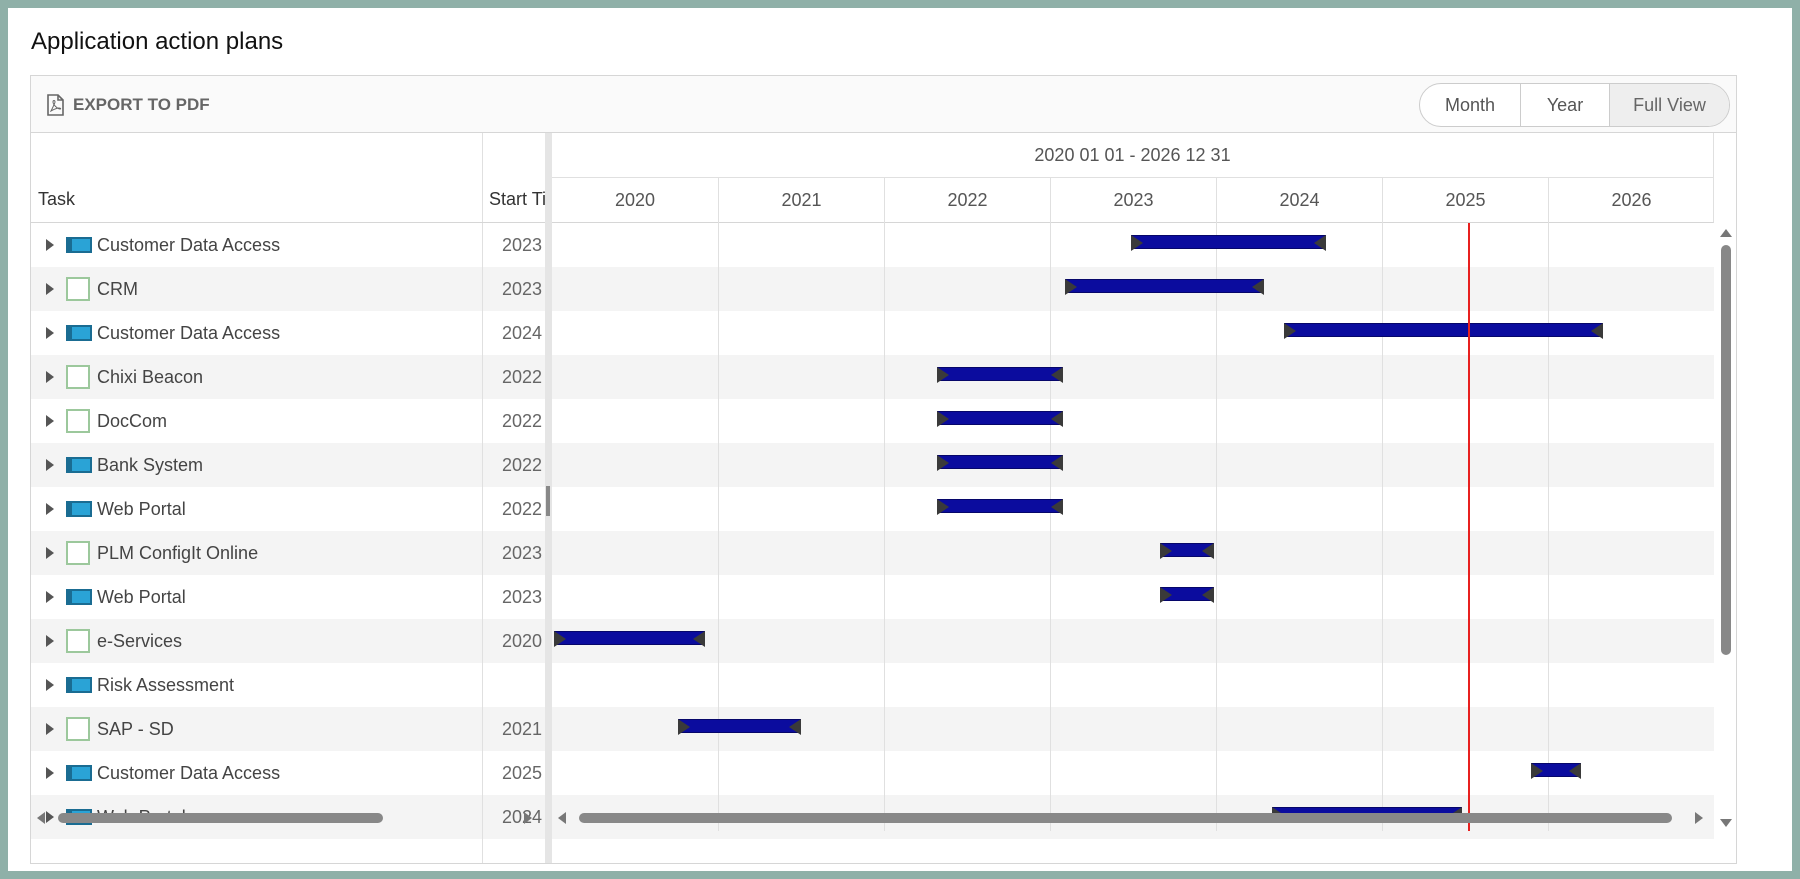 The width and height of the screenshot is (1800, 879). What do you see at coordinates (288, 641) in the screenshot?
I see `task-row: e-Services 2020 01 01` at bounding box center [288, 641].